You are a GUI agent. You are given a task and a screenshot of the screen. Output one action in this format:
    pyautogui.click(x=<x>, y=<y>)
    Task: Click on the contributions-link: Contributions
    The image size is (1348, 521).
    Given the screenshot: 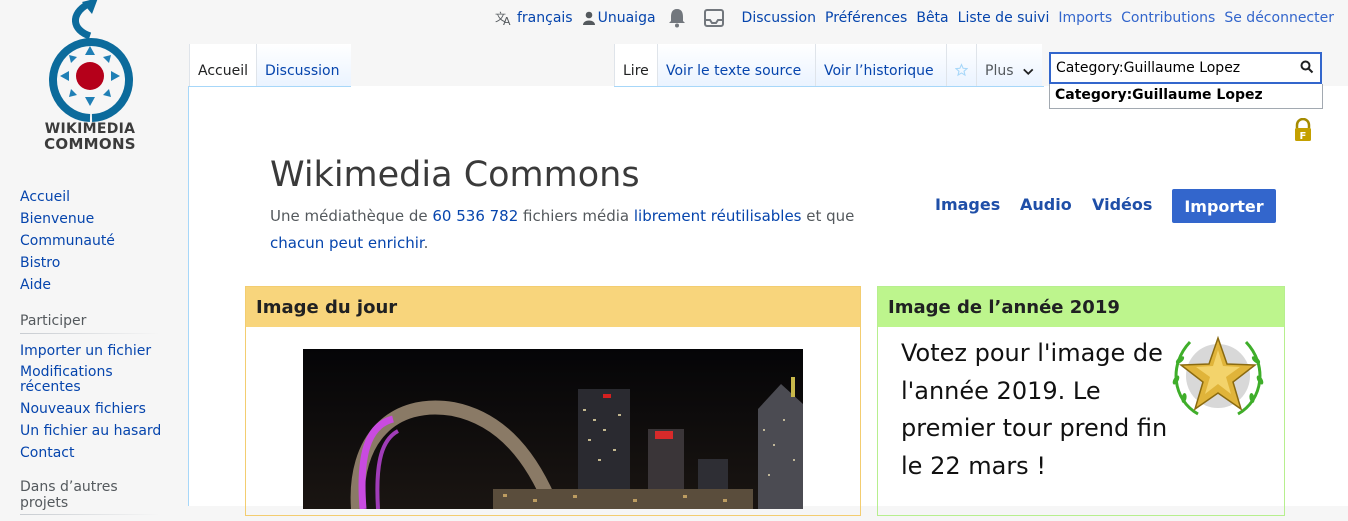 What is the action you would take?
    pyautogui.click(x=1168, y=18)
    